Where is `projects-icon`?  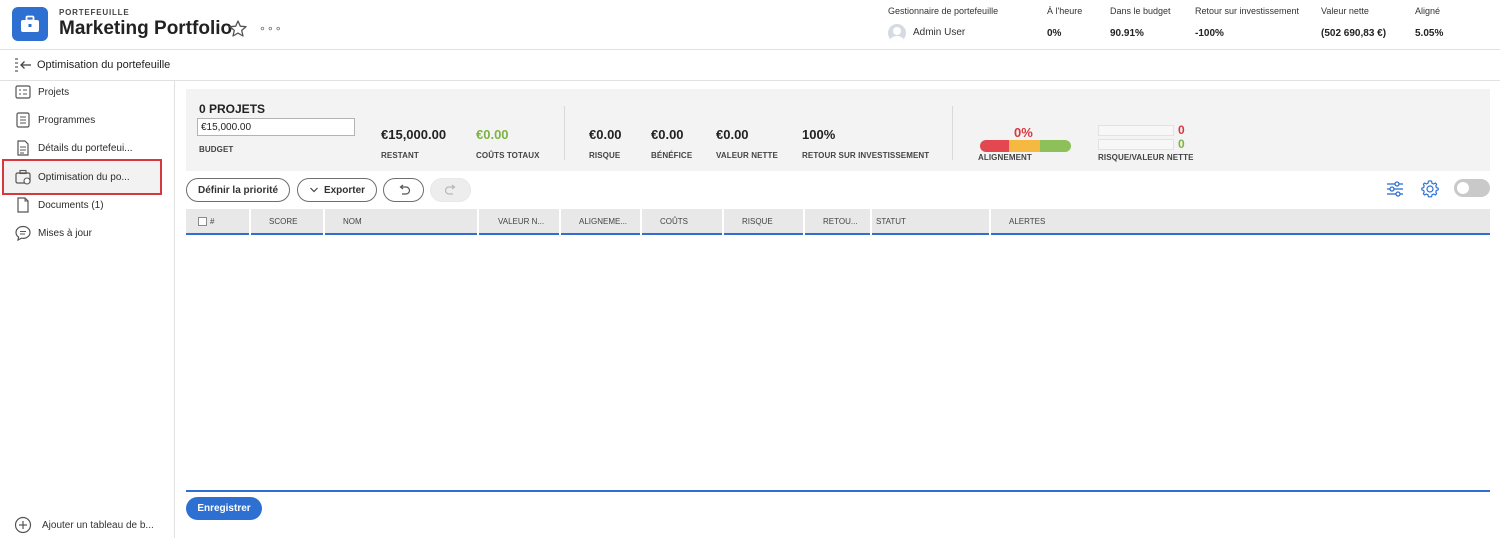 projects-icon is located at coordinates (23, 92).